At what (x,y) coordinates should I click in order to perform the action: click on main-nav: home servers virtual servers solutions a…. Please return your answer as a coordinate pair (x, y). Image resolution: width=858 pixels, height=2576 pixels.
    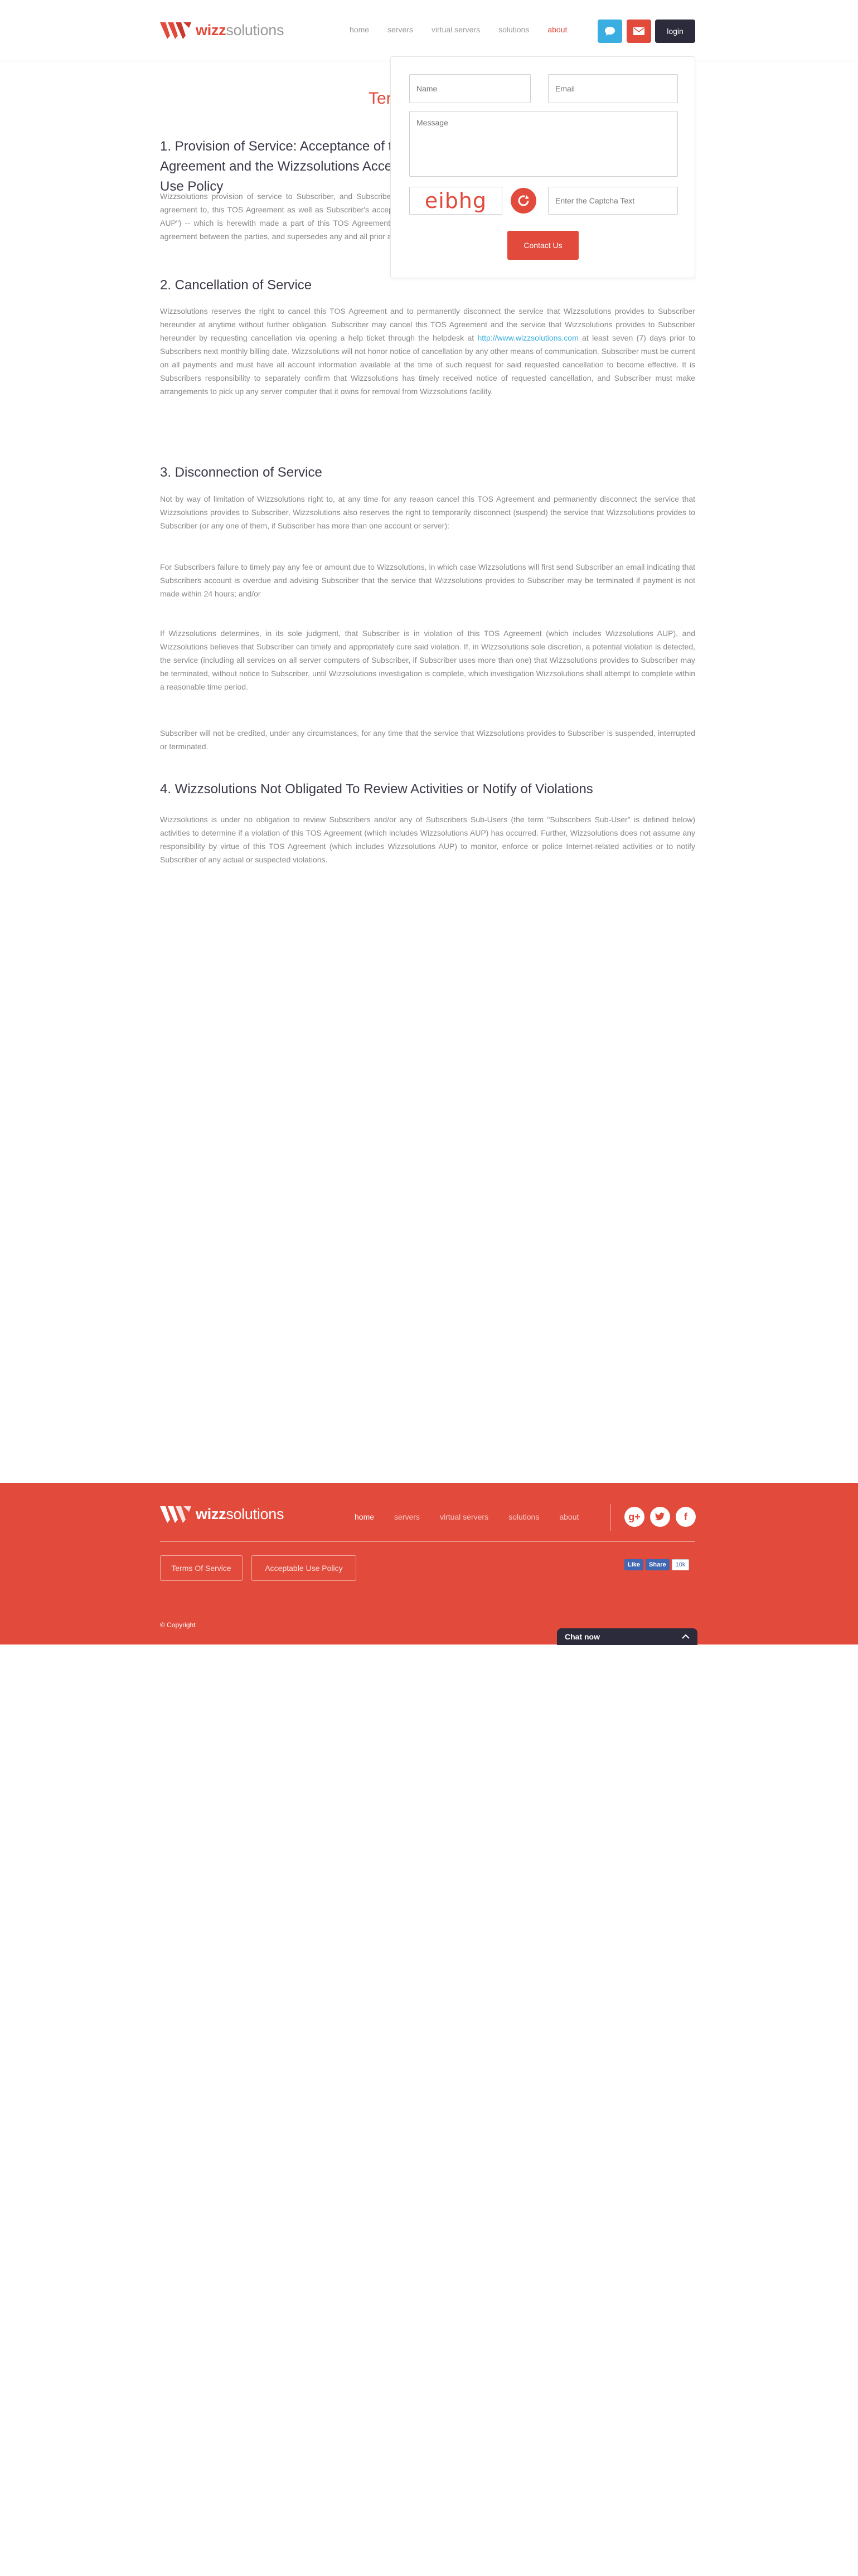
    Looking at the image, I should click on (467, 29).